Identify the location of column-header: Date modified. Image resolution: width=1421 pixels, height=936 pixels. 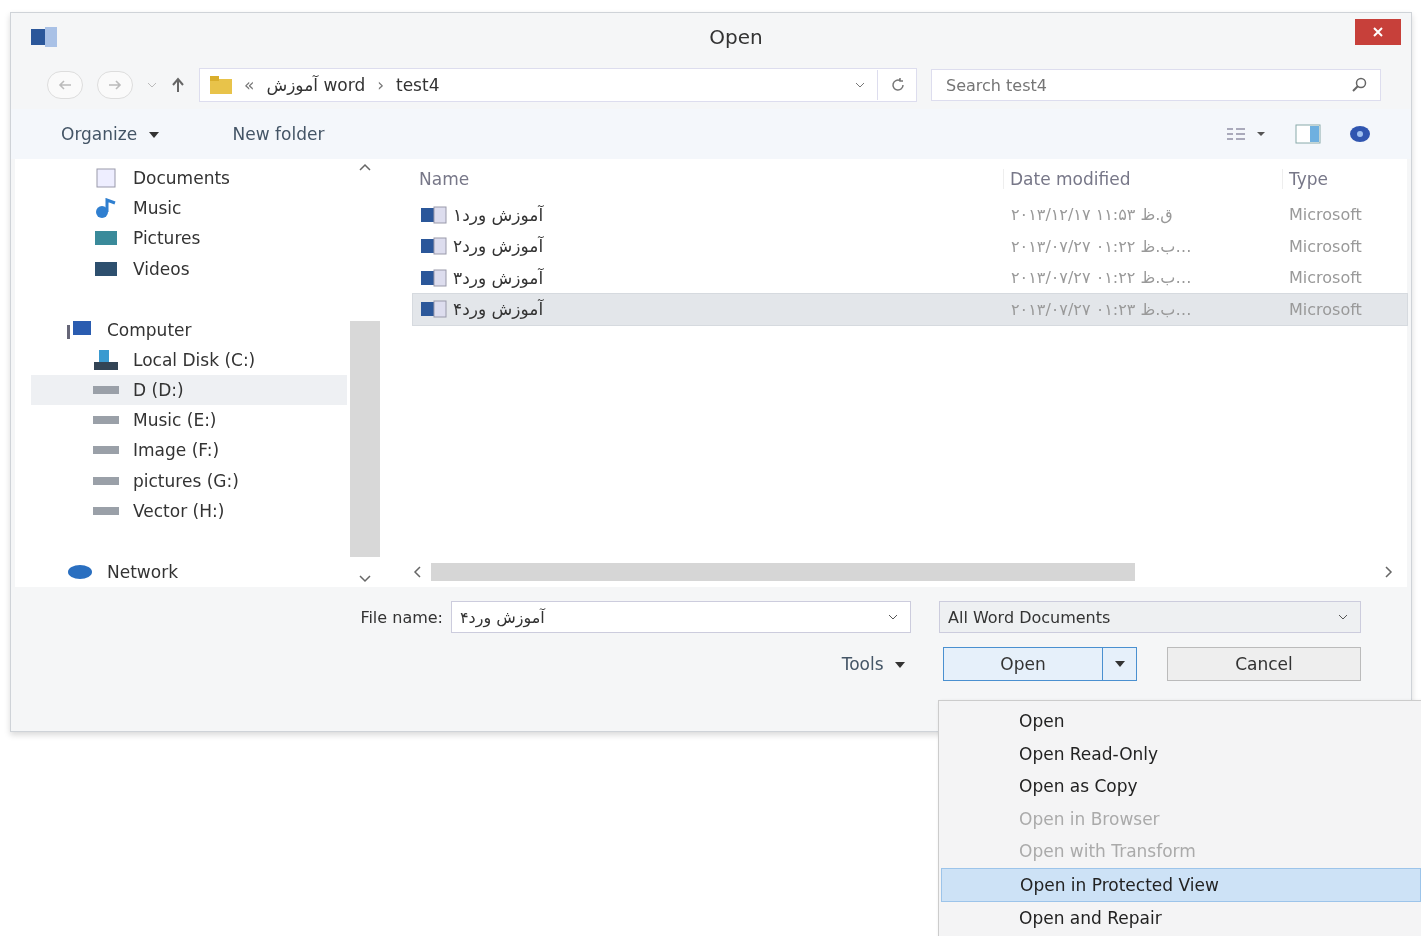
(1142, 179).